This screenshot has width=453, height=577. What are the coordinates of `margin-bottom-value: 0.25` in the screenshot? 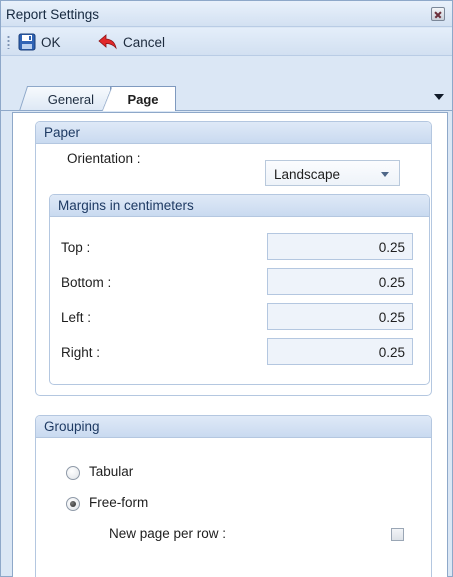 It's located at (391, 282).